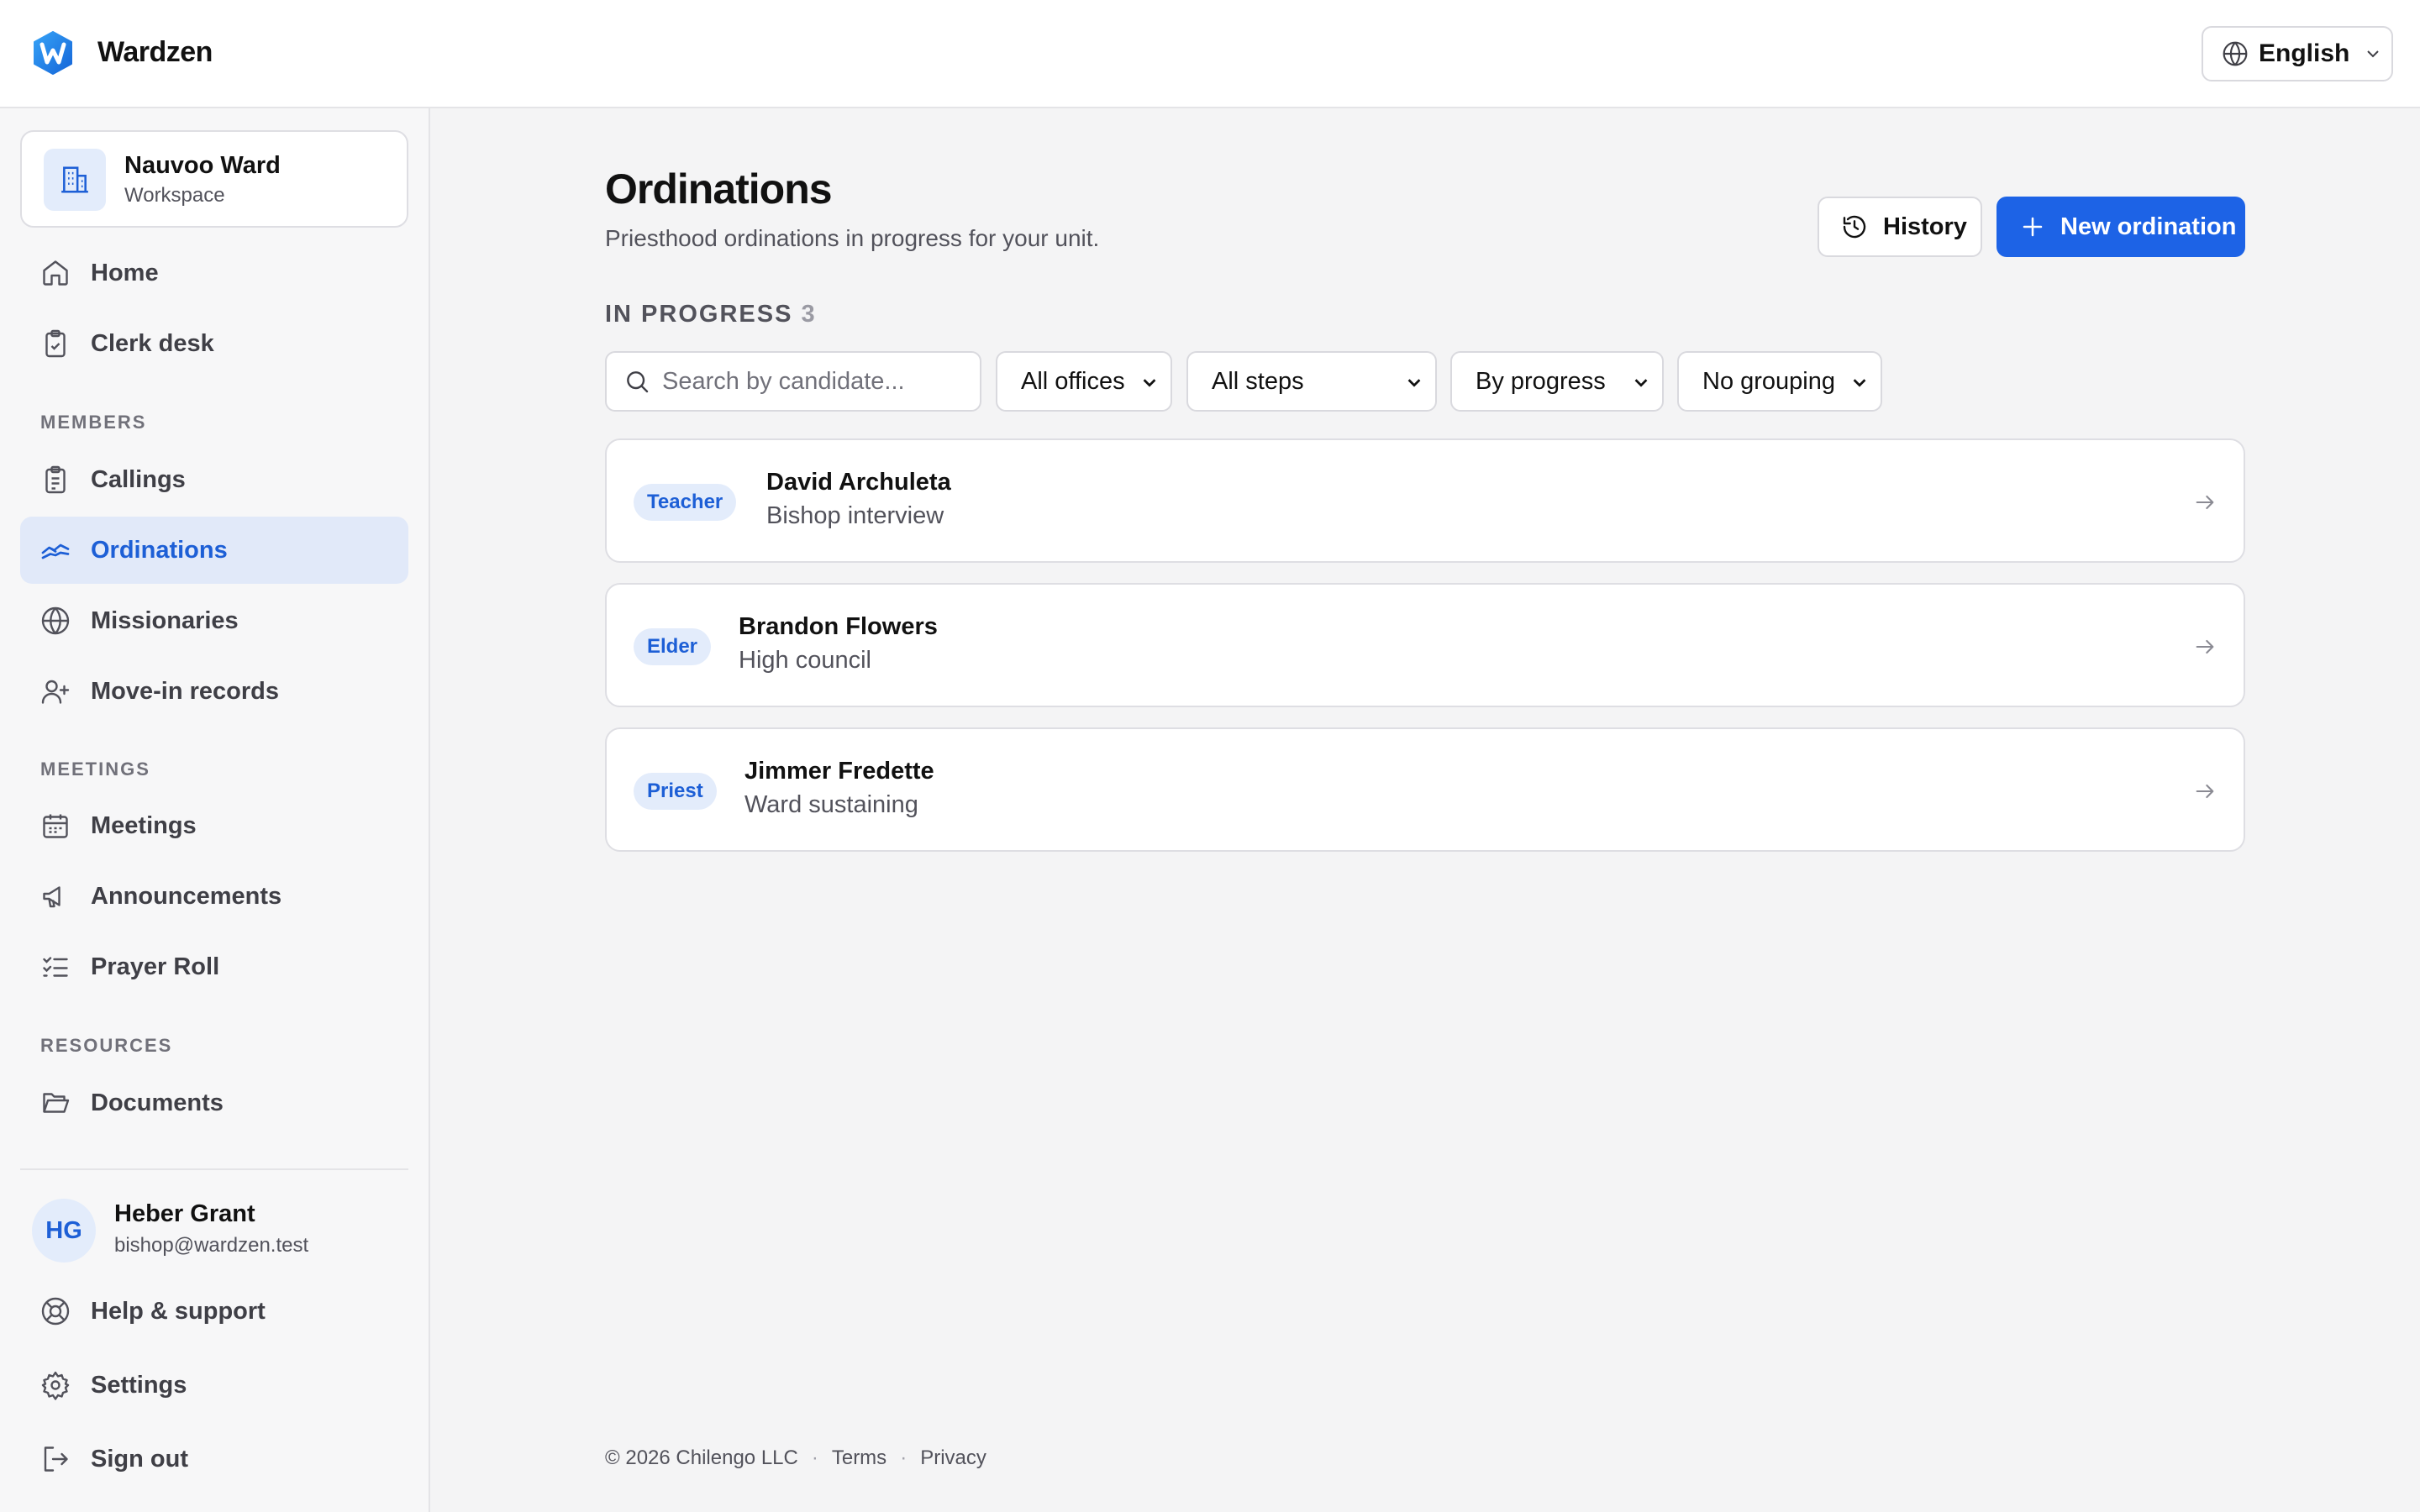  Describe the element at coordinates (64, 1231) in the screenshot. I see `avatar: HG` at that location.